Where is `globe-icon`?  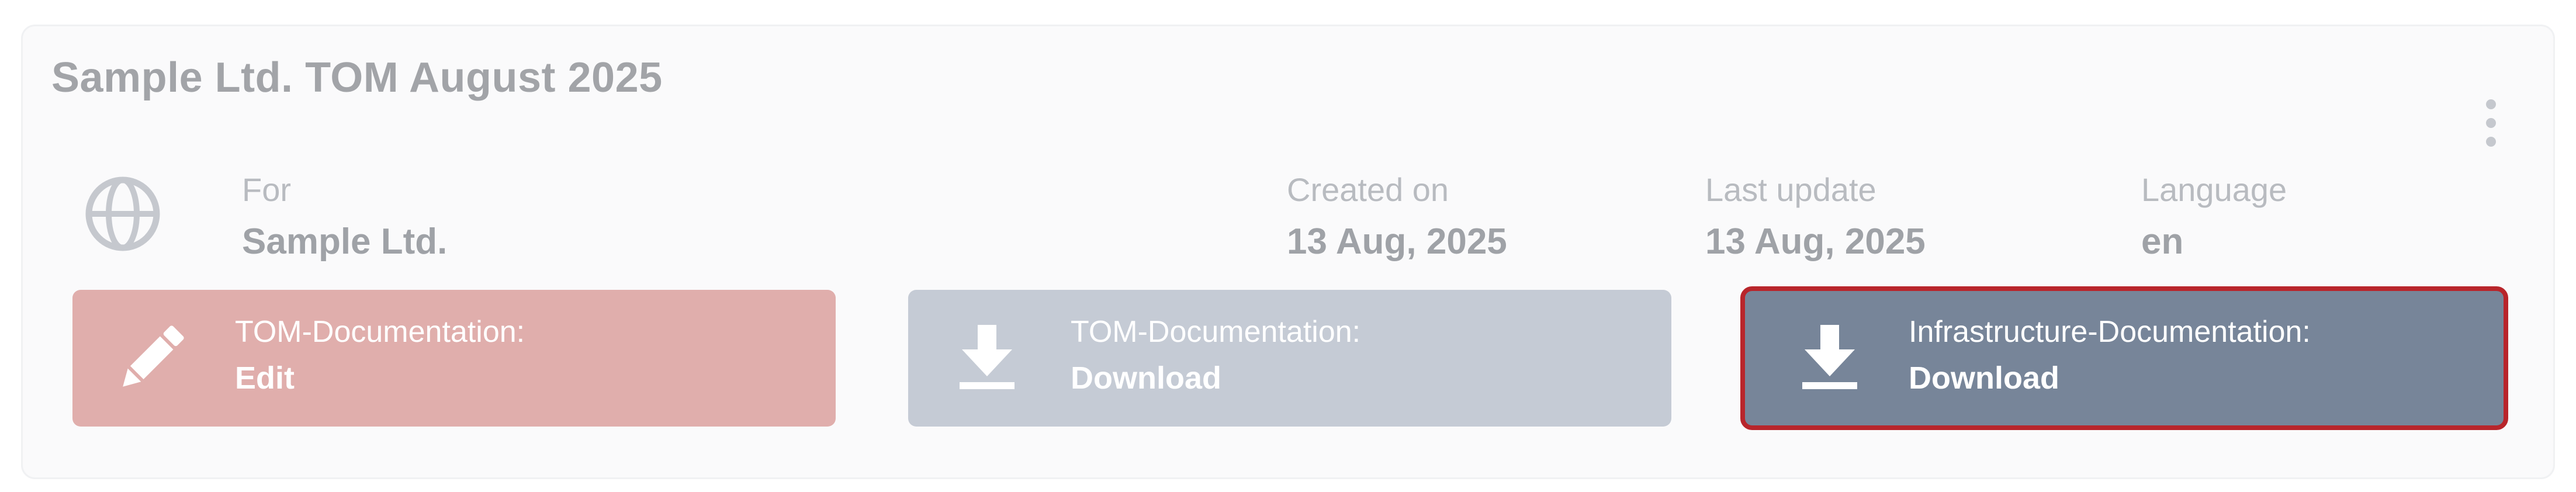 globe-icon is located at coordinates (123, 213).